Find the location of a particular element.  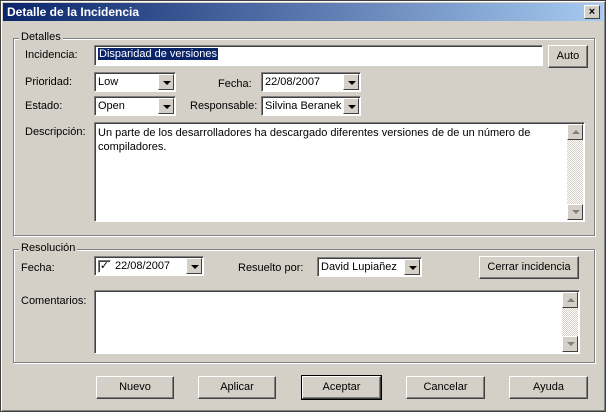

prioridad-select: Low is located at coordinates (135, 82).